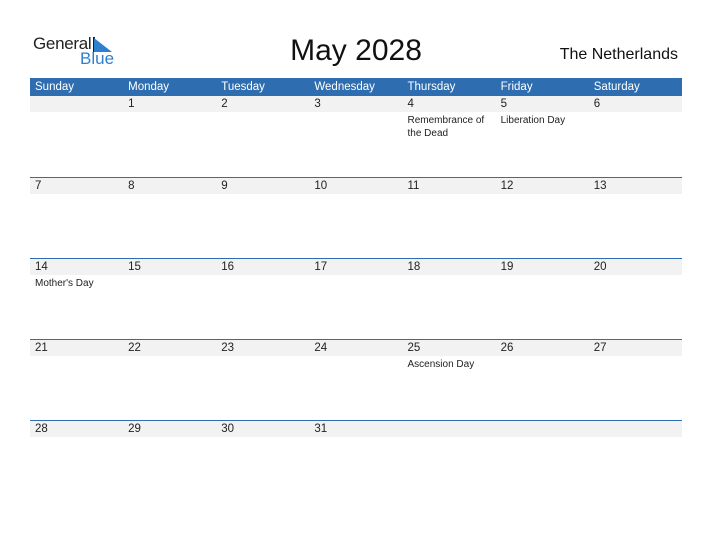 This screenshot has width=712, height=550. What do you see at coordinates (356, 104) in the screenshot?
I see `day-number: 3` at bounding box center [356, 104].